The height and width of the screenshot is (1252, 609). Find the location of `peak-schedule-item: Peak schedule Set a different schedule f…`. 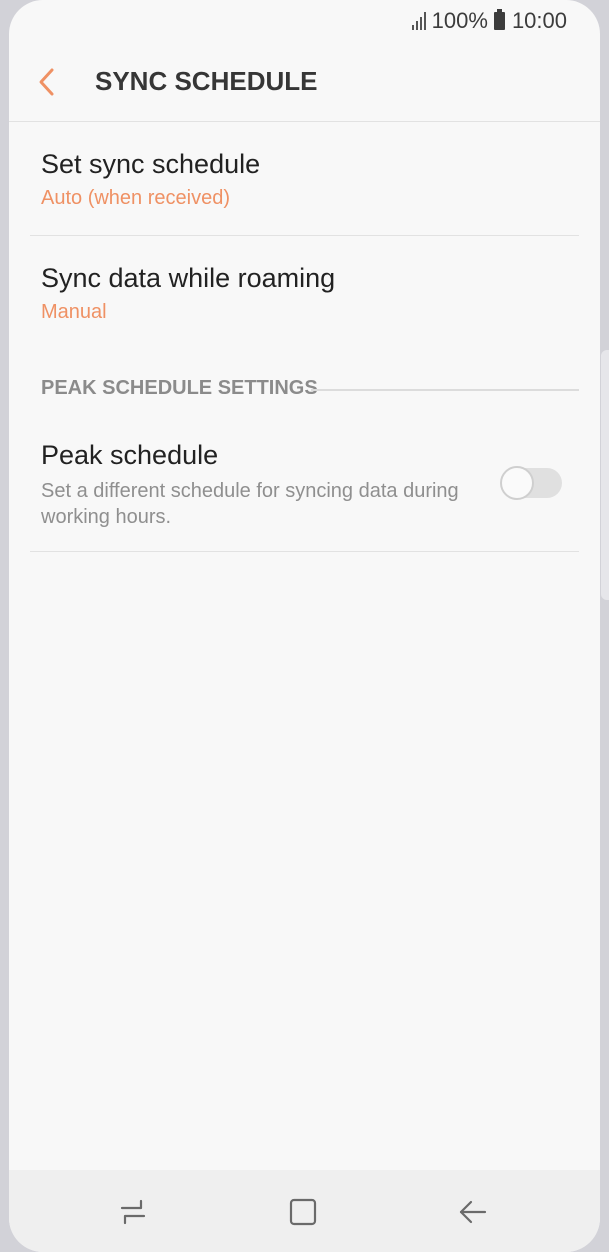

peak-schedule-item: Peak schedule Set a different schedule f… is located at coordinates (304, 485).